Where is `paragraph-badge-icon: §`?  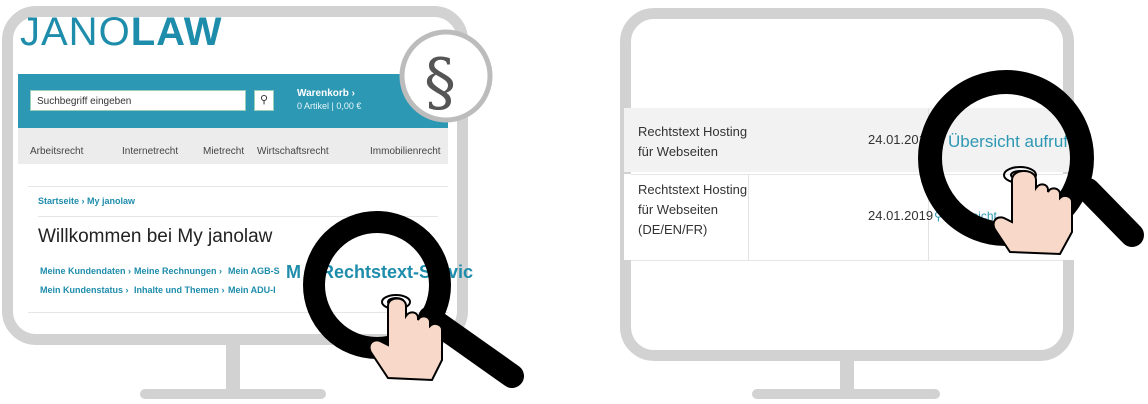 paragraph-badge-icon: § is located at coordinates (446, 76).